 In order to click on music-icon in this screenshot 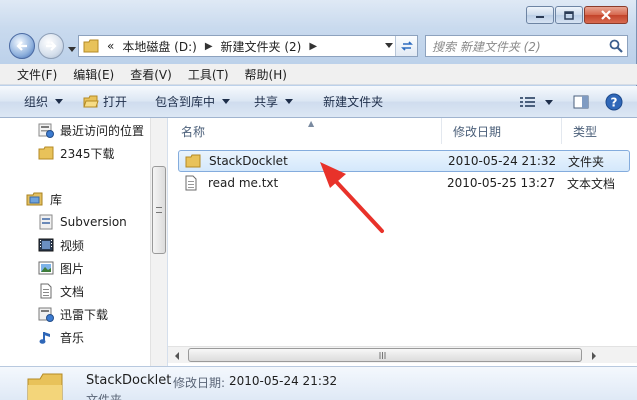, I will do `click(44, 338)`.